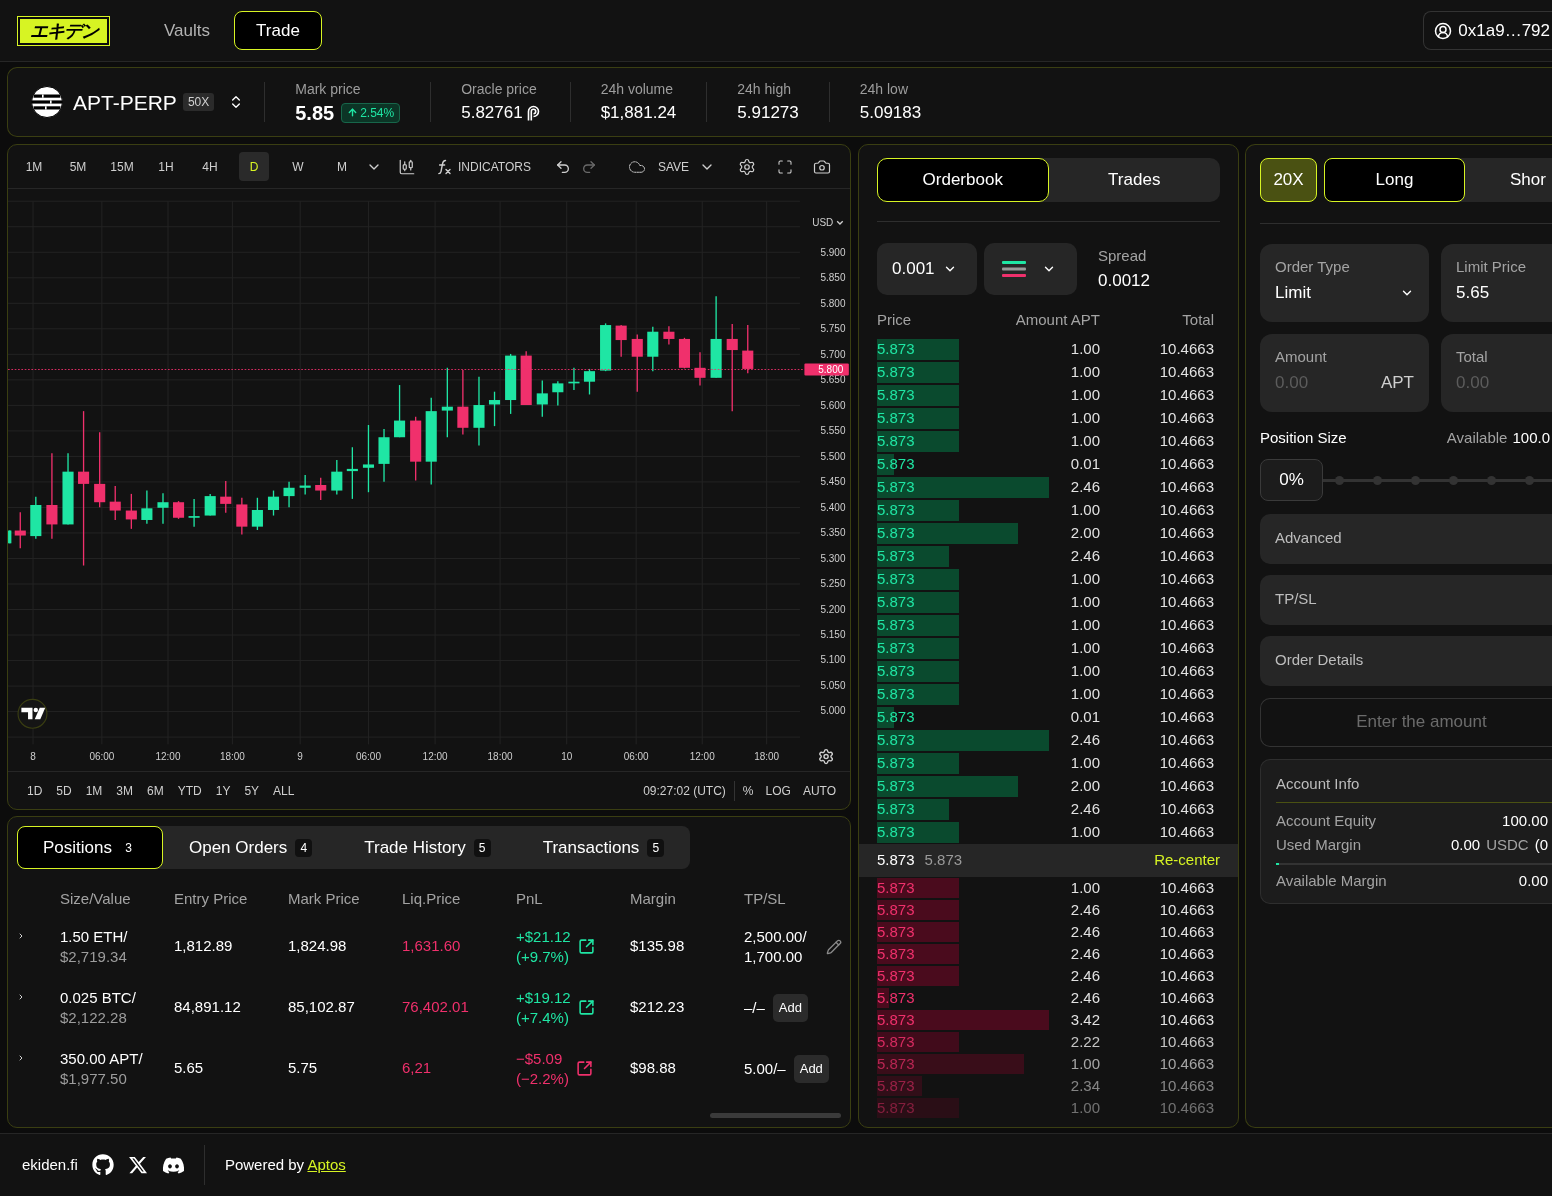  I want to click on orderbook-tab: Trades, so click(1134, 180).